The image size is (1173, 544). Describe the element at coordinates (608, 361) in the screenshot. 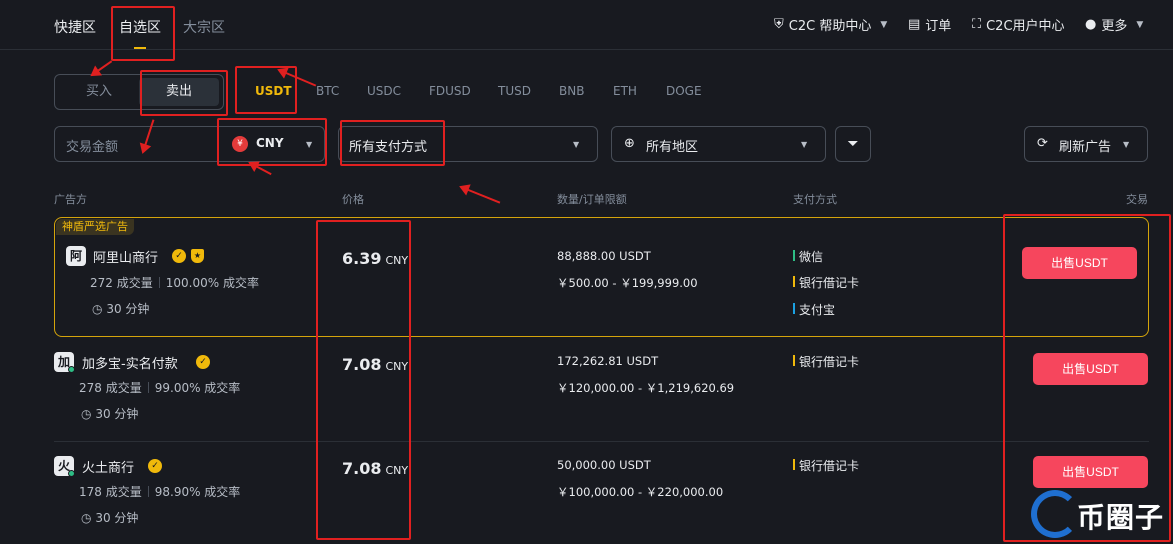

I see `available-quantity: 172,262.81 USDT` at that location.